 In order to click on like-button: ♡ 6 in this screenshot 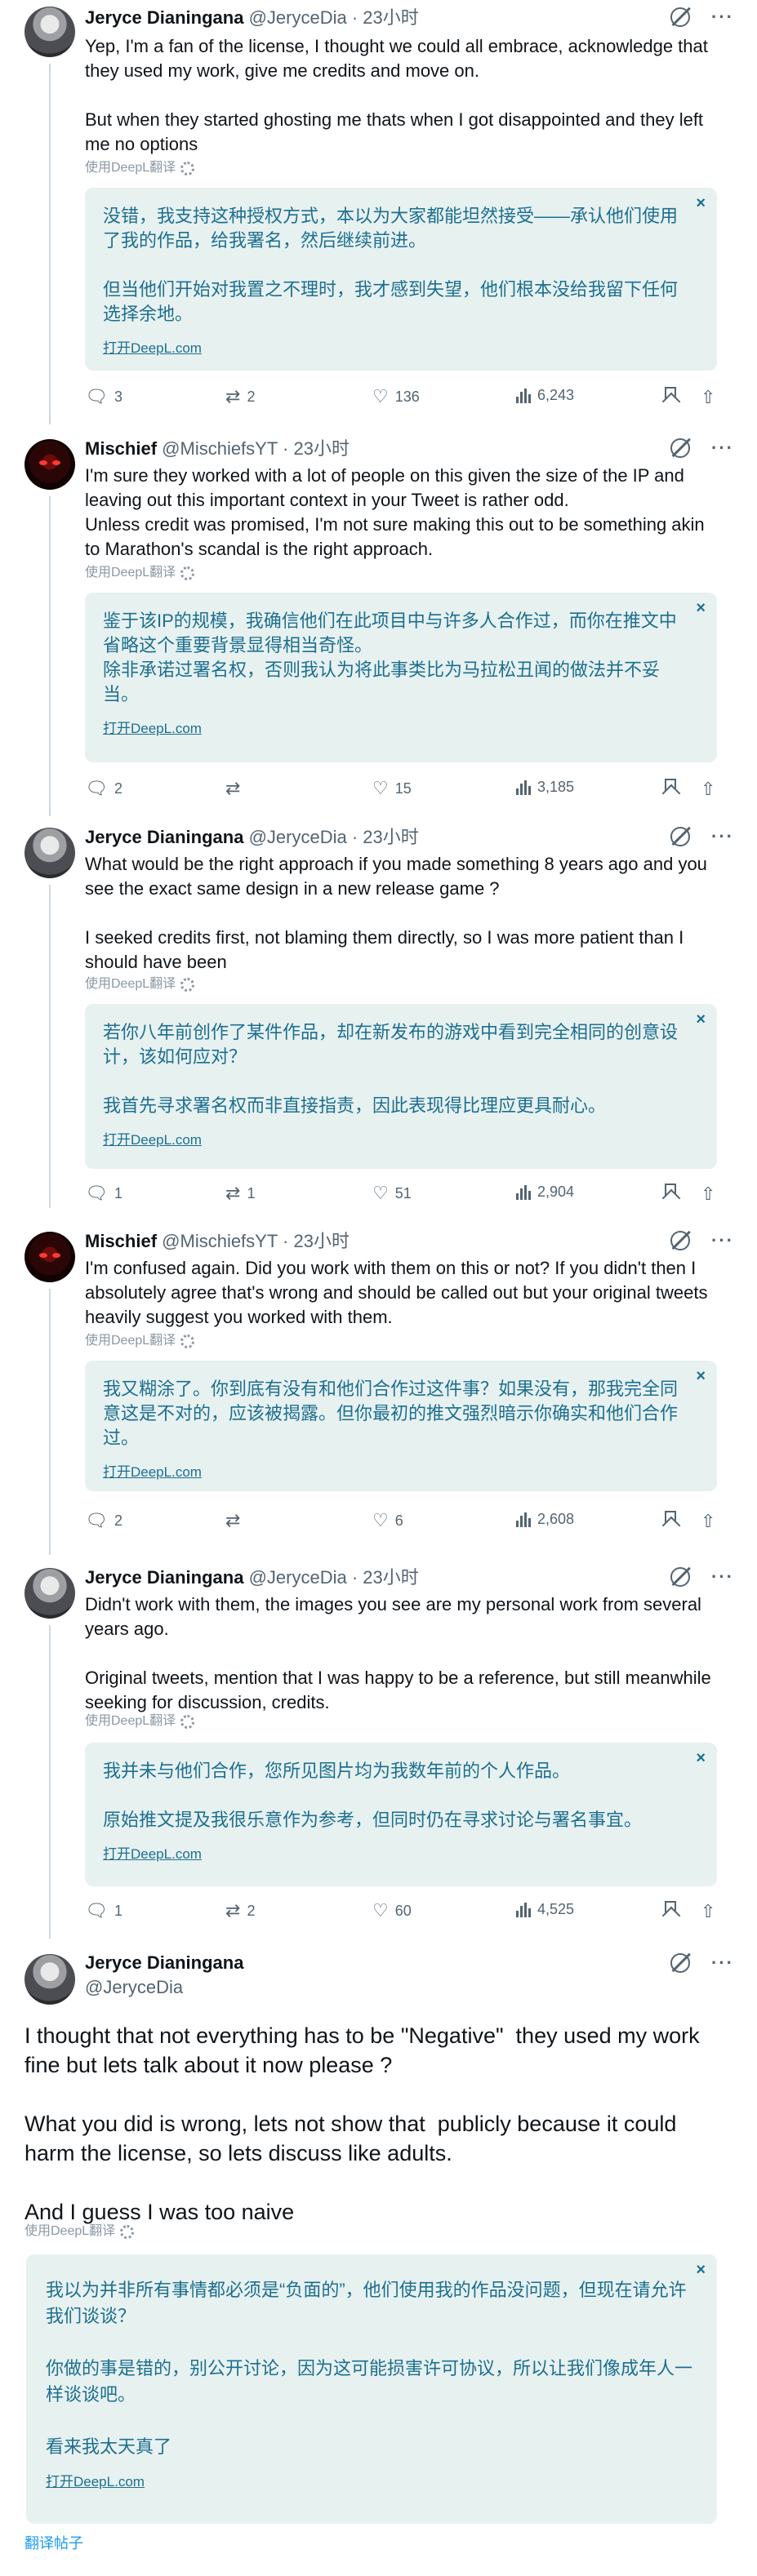, I will do `click(387, 1520)`.